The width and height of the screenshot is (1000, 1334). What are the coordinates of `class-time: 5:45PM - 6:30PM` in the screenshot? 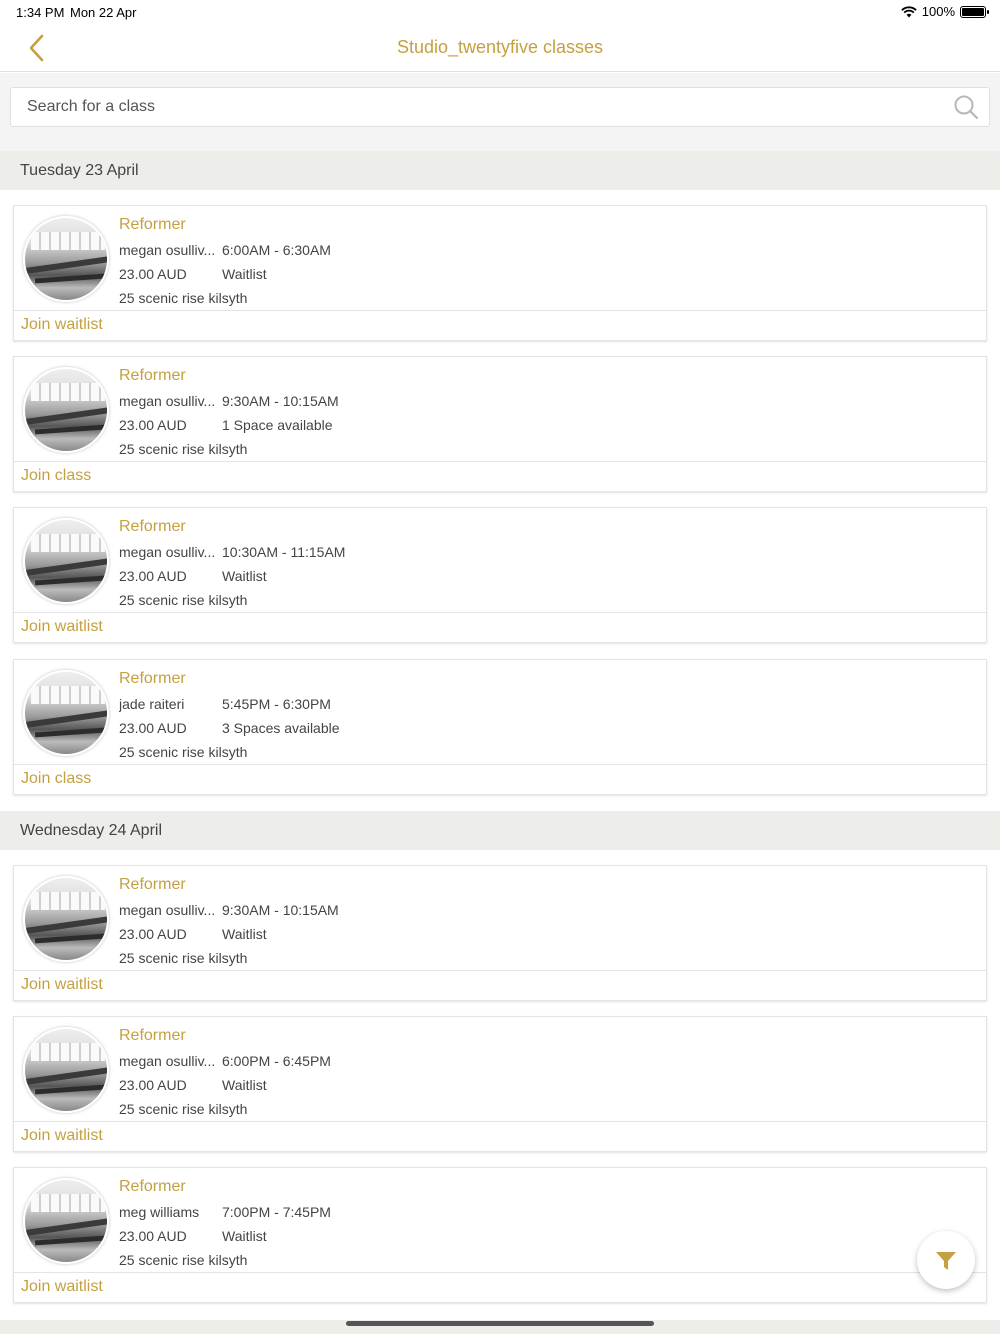 It's located at (276, 704).